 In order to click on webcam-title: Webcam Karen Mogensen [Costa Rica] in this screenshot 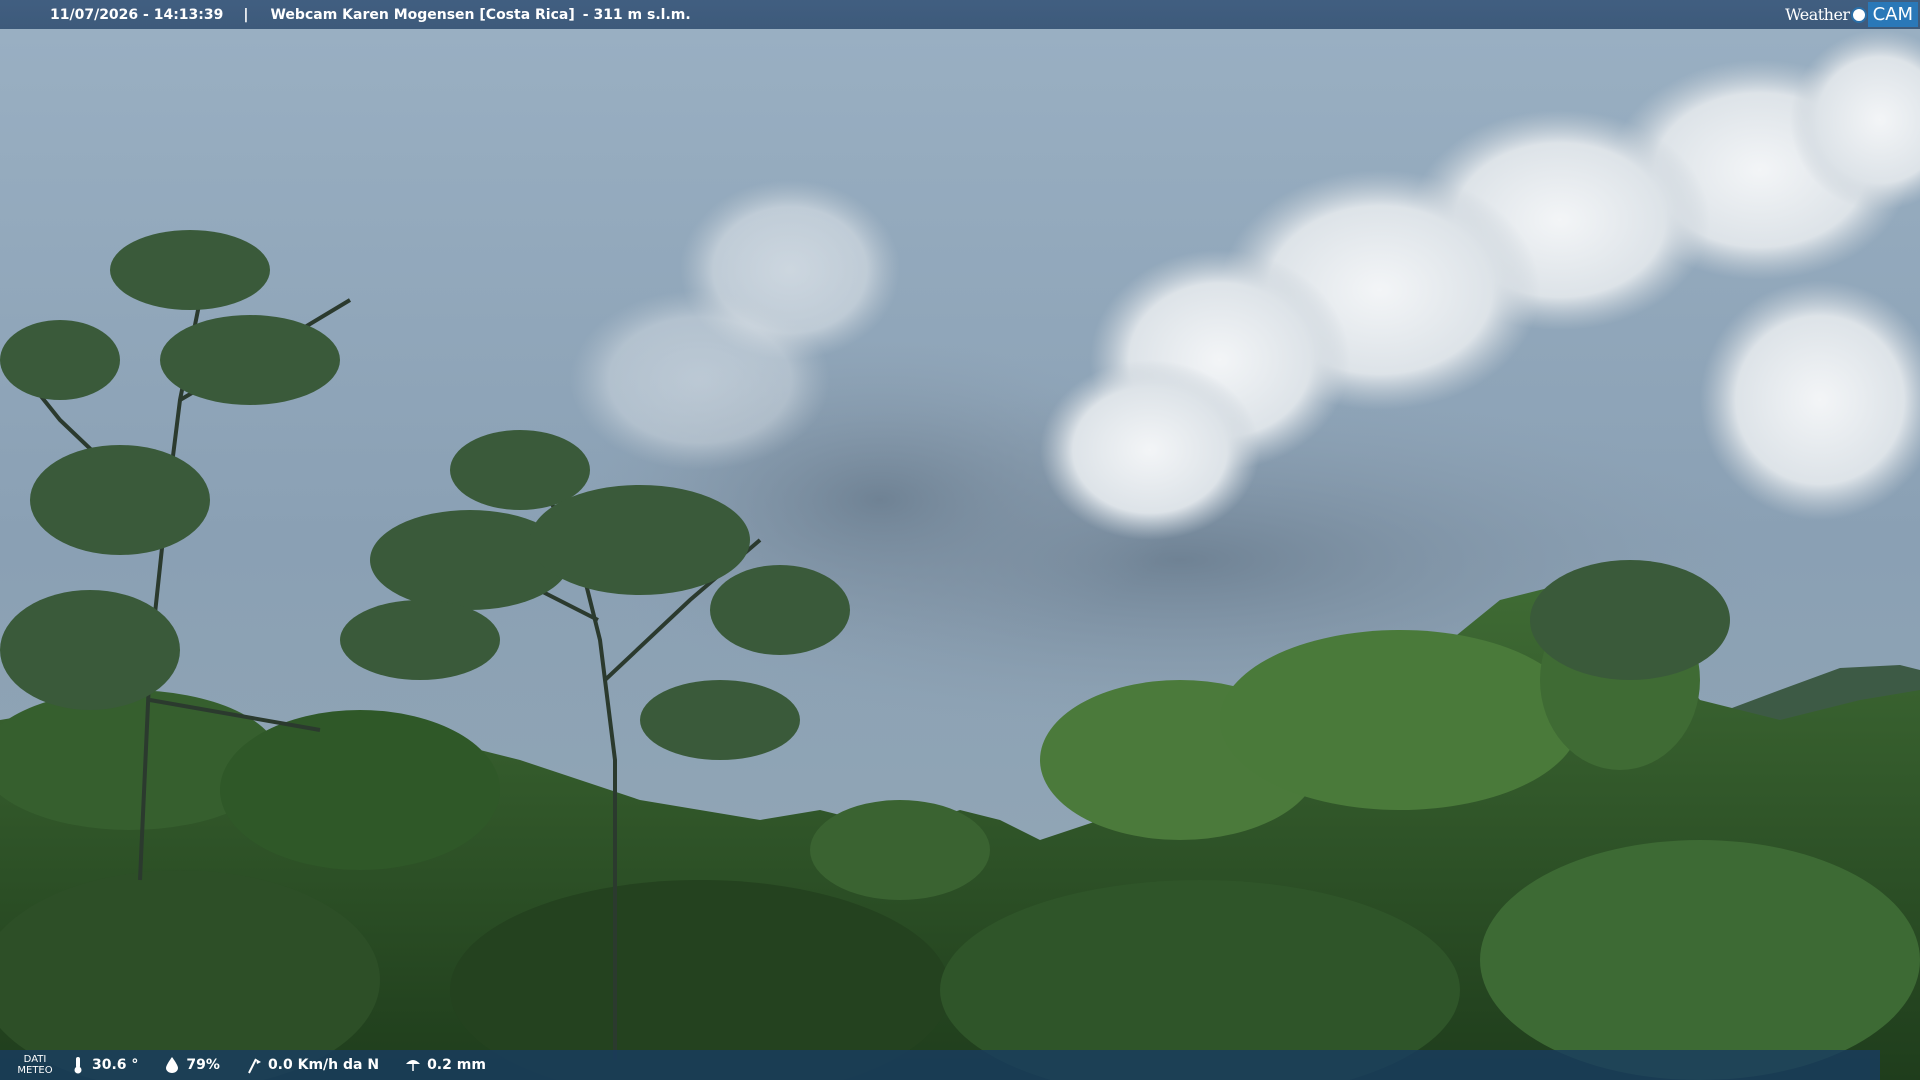, I will do `click(422, 14)`.